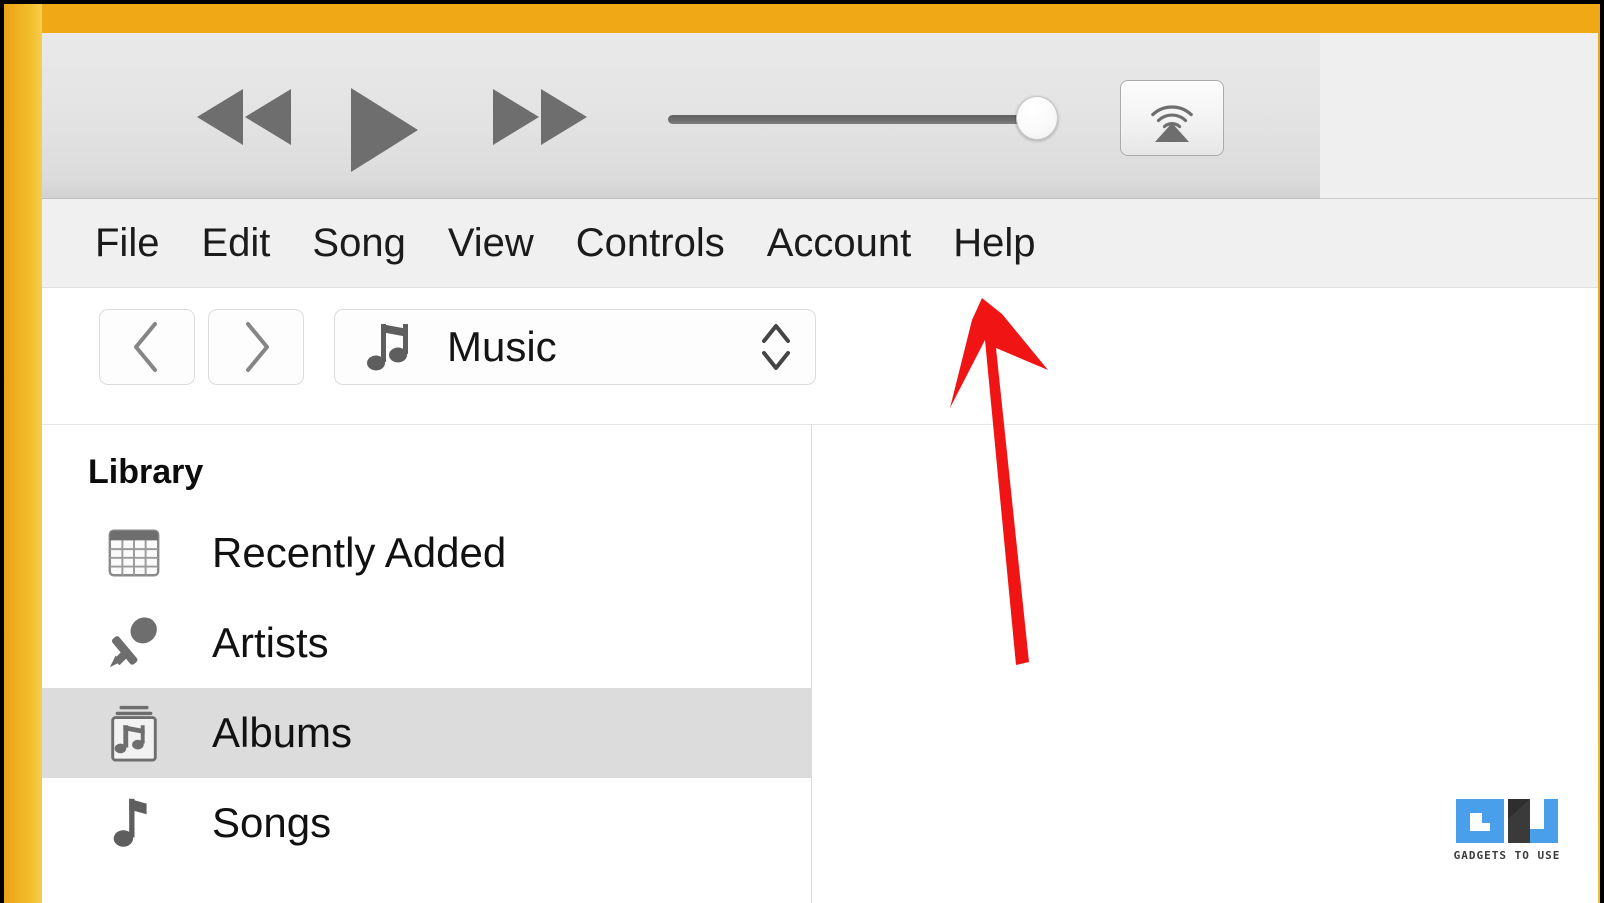 This screenshot has height=903, width=1604. Describe the element at coordinates (1172, 123) in the screenshot. I see `airplay-icon` at that location.